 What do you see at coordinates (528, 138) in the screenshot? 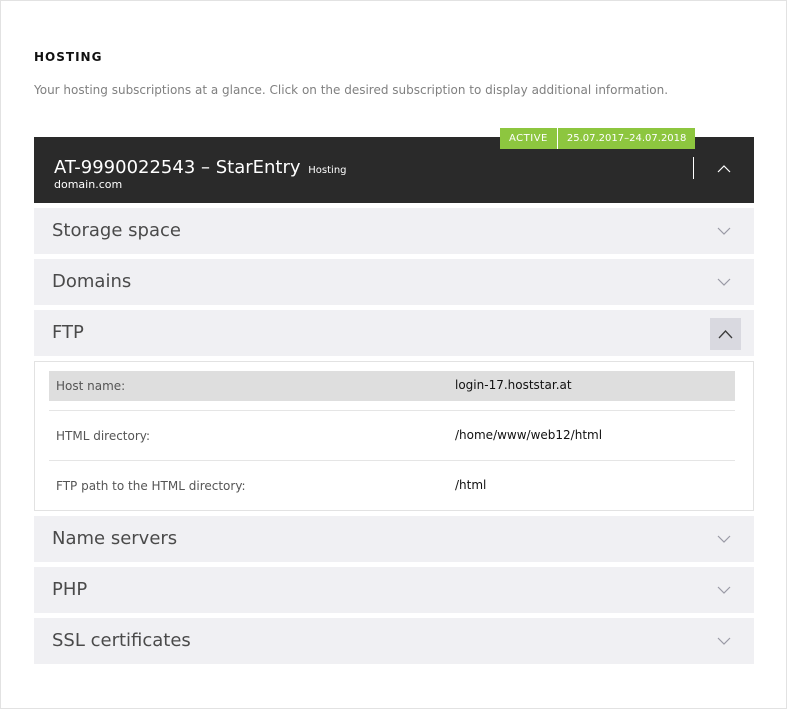
I see `status-badge: ACTIVE` at bounding box center [528, 138].